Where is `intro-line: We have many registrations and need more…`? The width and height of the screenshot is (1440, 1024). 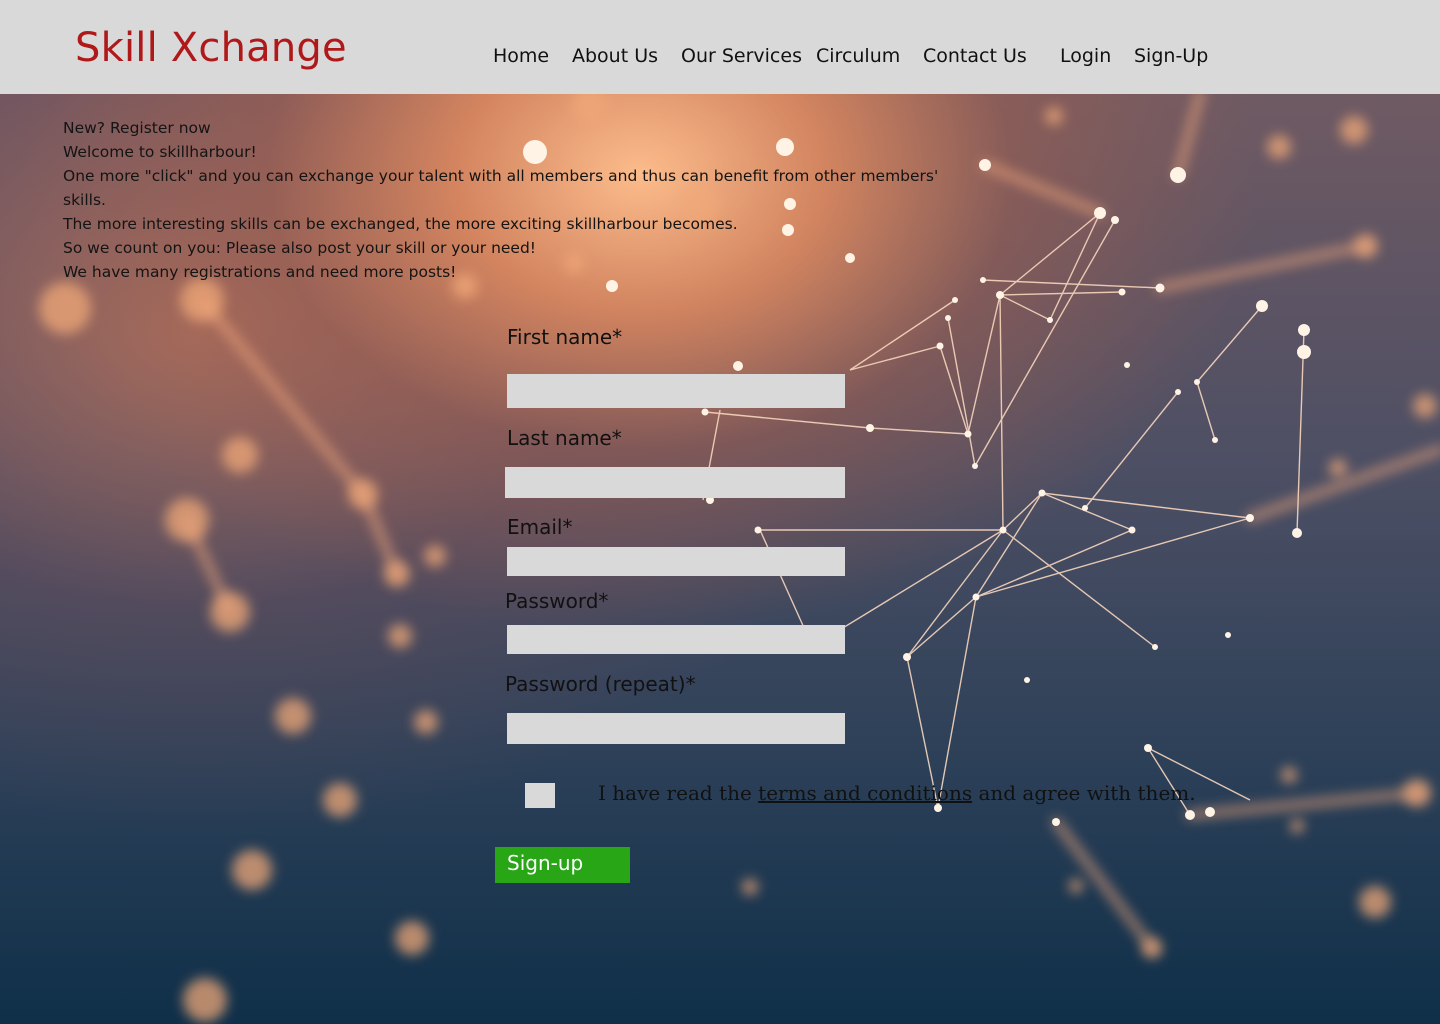
intro-line: We have many registrations and need more… is located at coordinates (260, 272).